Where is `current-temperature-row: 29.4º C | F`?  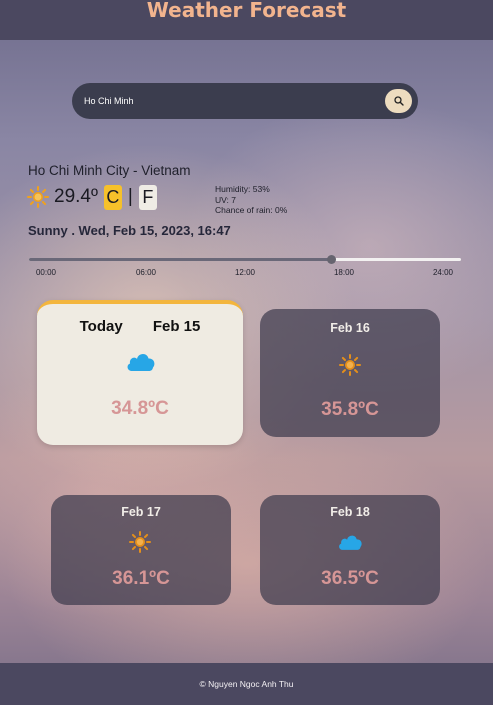
current-temperature-row: 29.4º C | F is located at coordinates (92, 197).